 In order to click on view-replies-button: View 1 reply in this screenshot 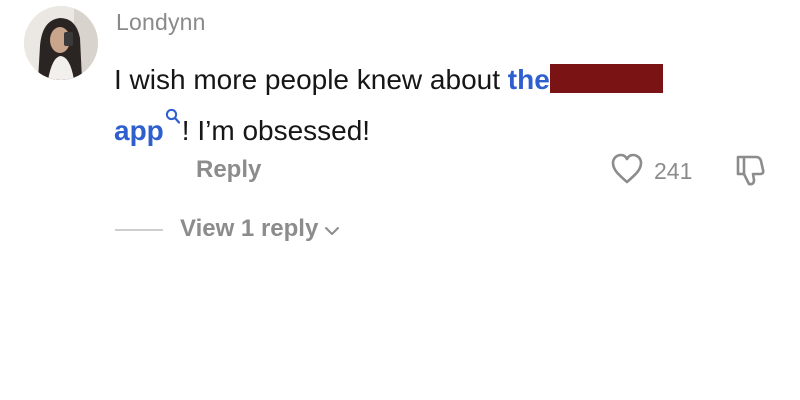, I will do `click(260, 229)`.